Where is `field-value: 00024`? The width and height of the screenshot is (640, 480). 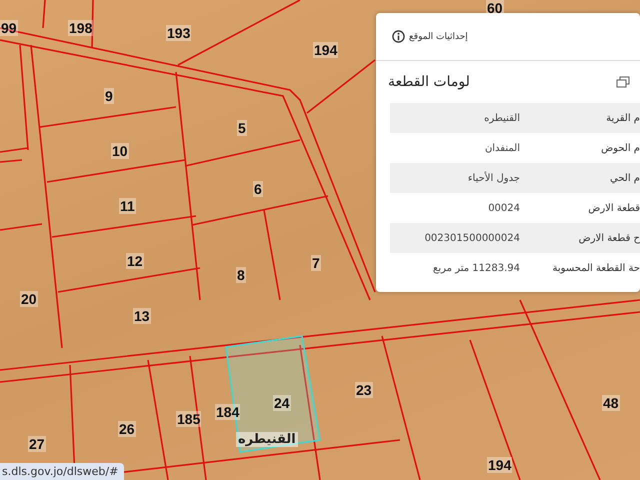
field-value: 00024 is located at coordinates (503, 208).